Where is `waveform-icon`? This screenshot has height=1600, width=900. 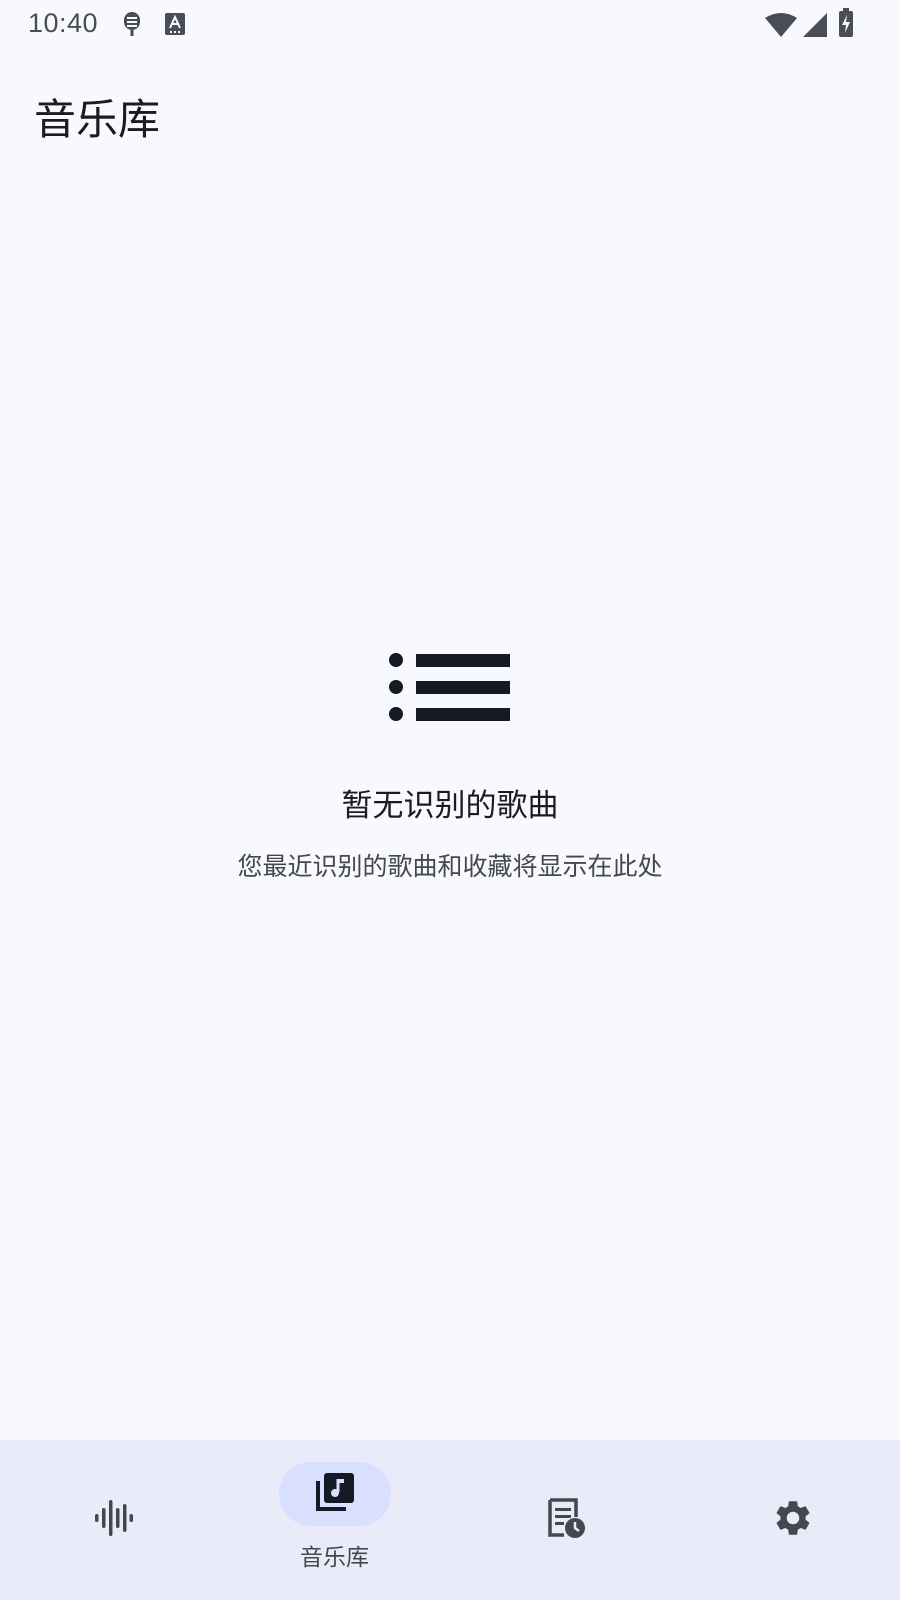
waveform-icon is located at coordinates (113, 1520).